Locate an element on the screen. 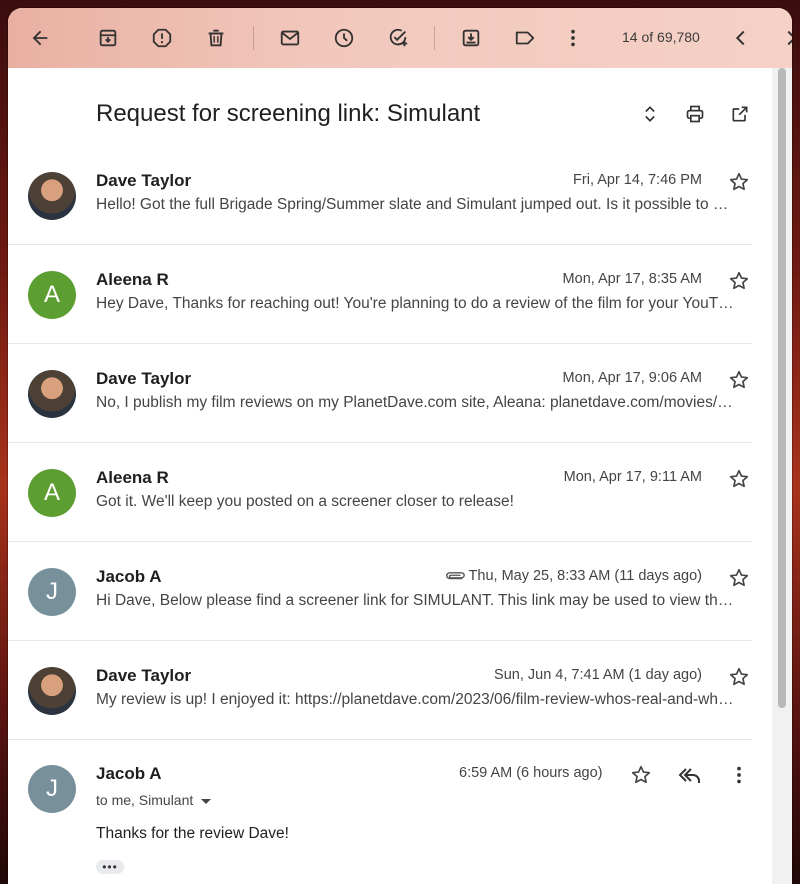 The height and width of the screenshot is (884, 800). message-date: Fri, Apr 14, 7:46 PM is located at coordinates (637, 180).